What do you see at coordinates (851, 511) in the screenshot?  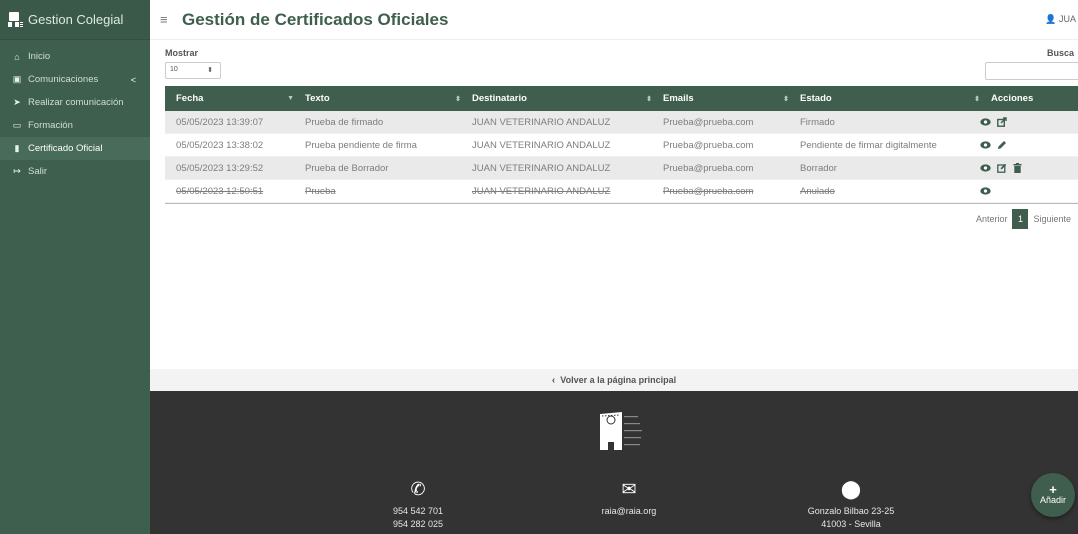 I see `address-line-1: Gonzalo Bilbao 23-25` at bounding box center [851, 511].